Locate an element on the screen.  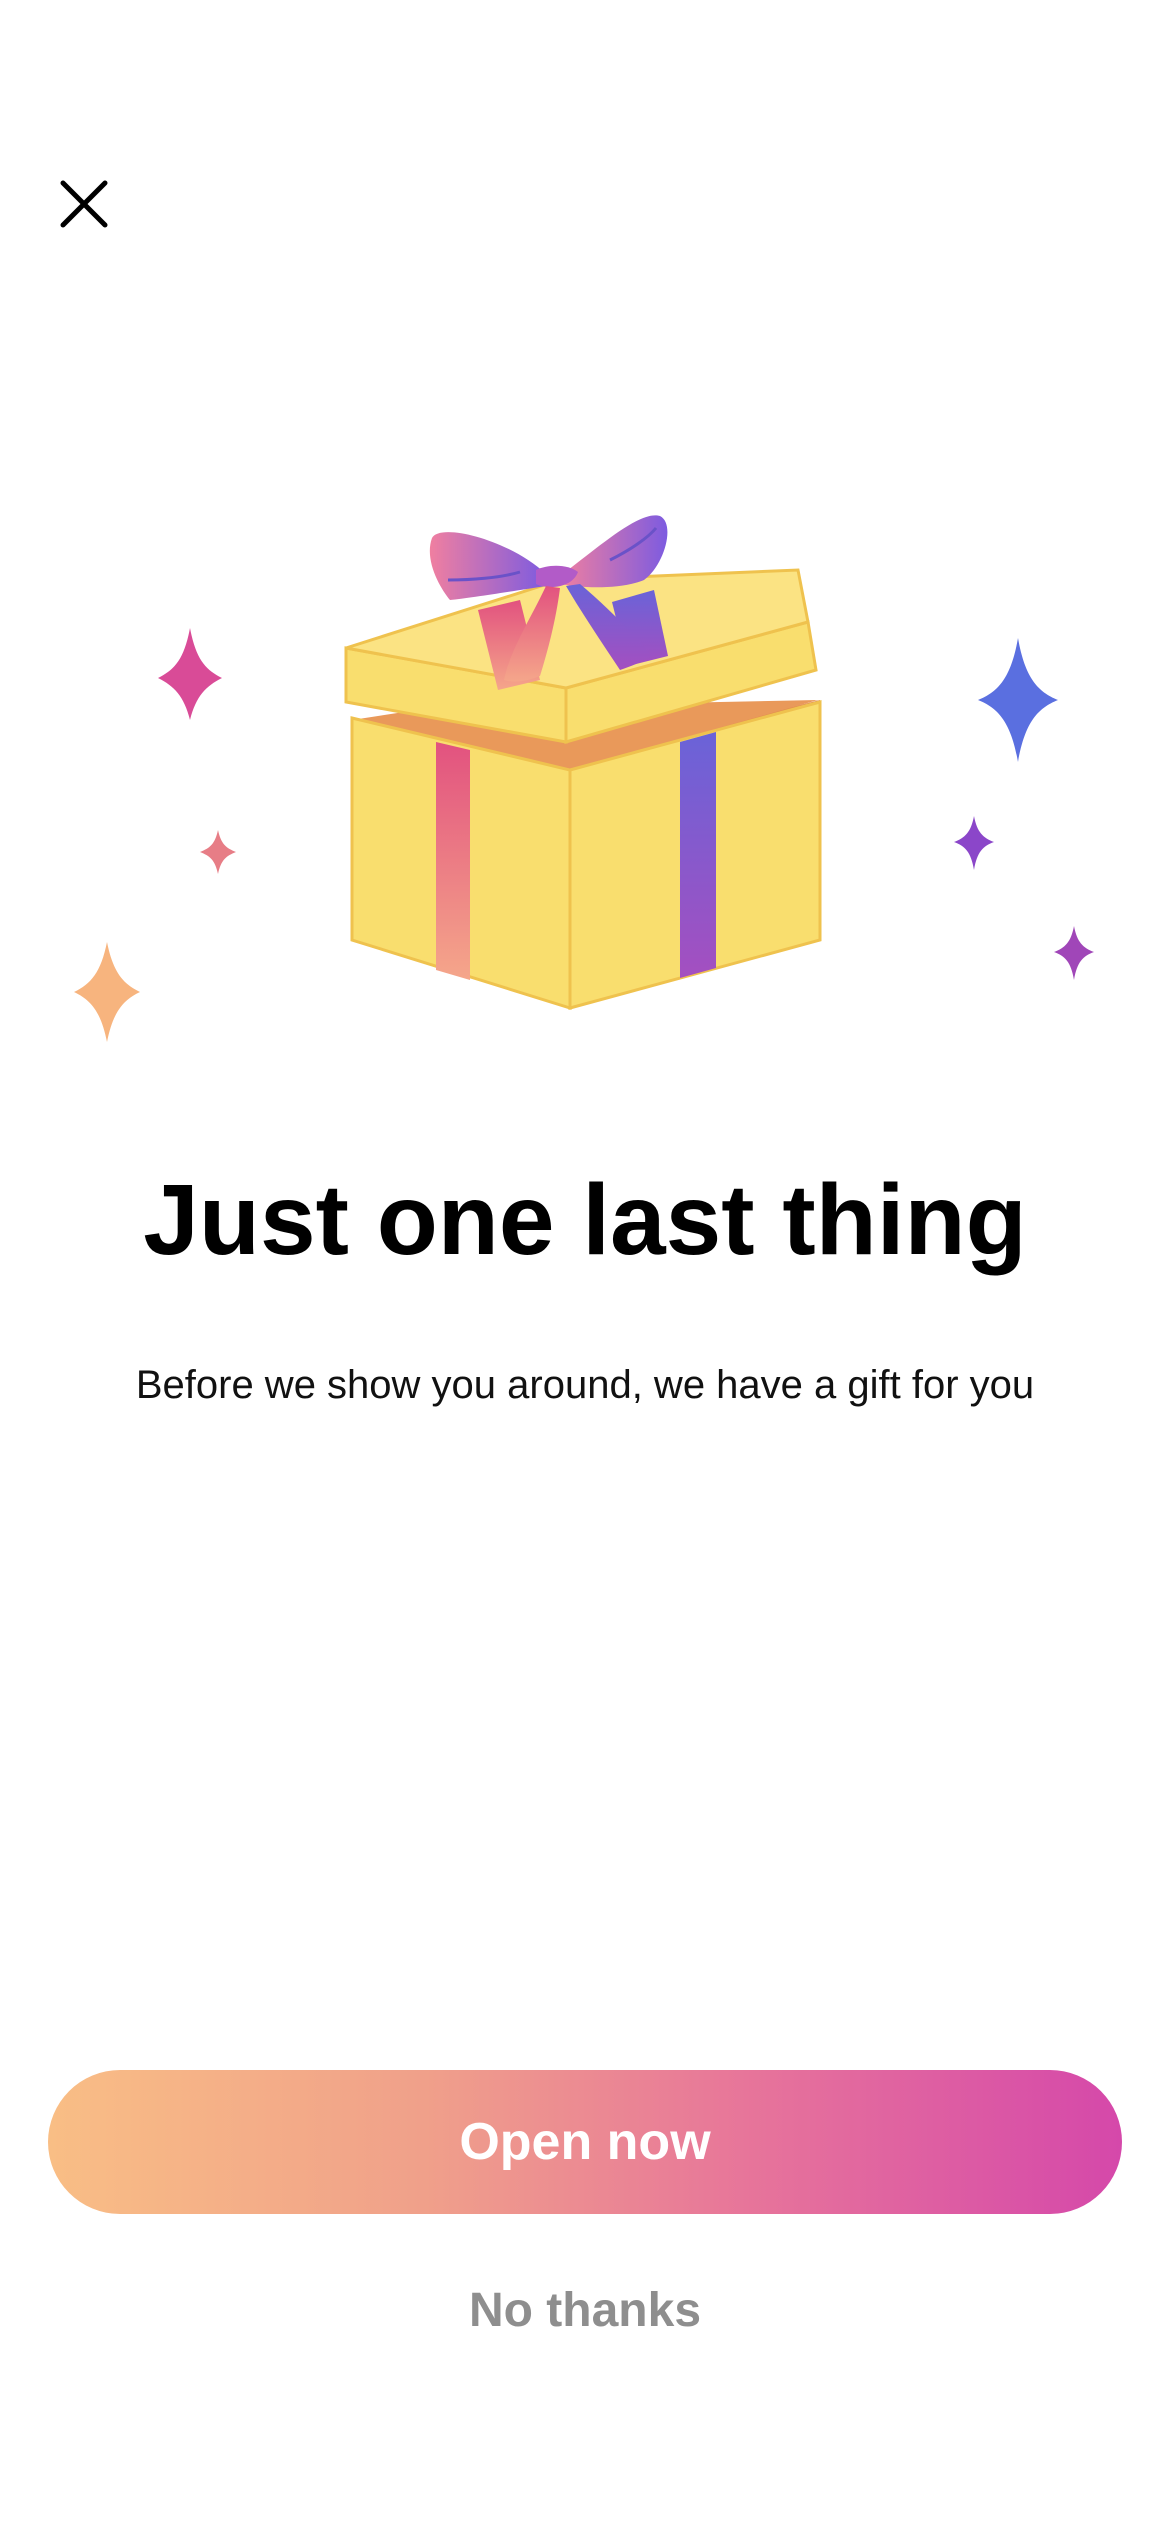
close-button is located at coordinates (84, 204).